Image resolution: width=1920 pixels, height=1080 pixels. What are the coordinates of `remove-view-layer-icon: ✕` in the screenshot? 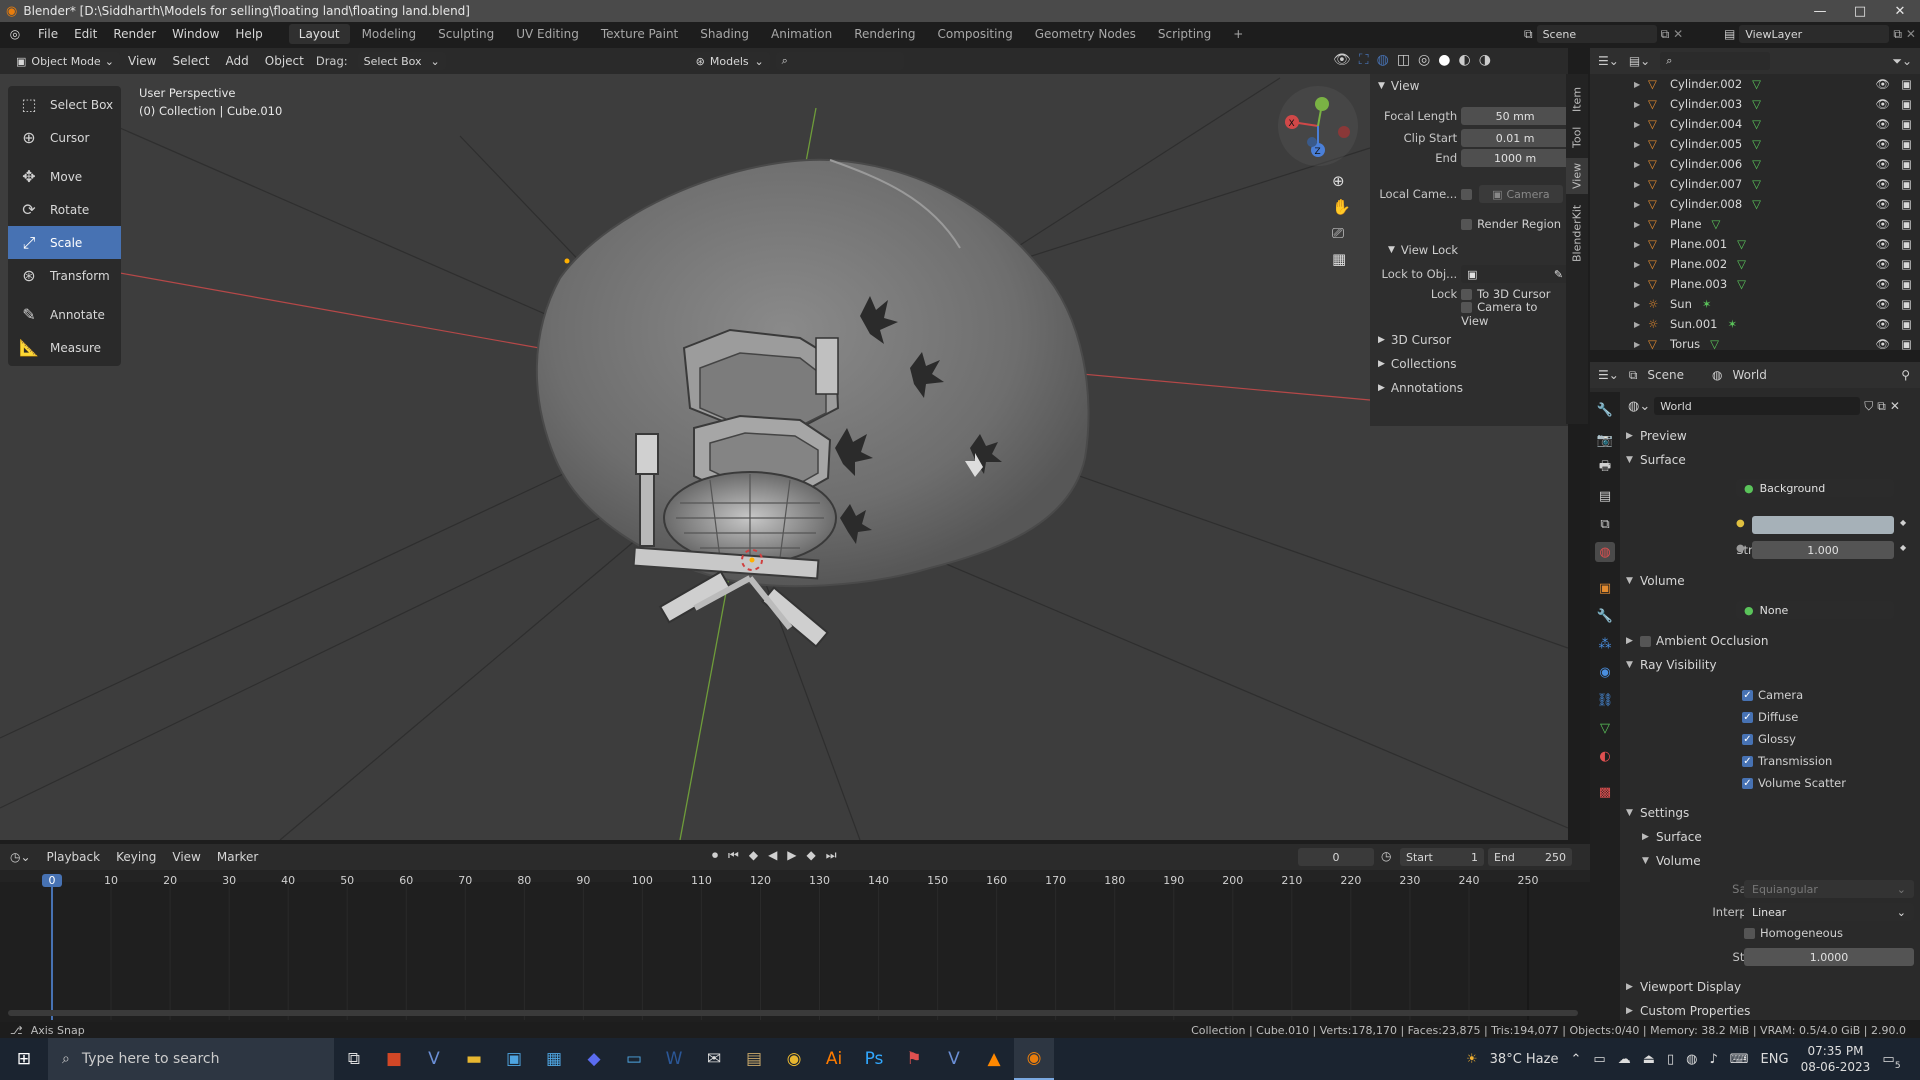 It's located at (1911, 34).